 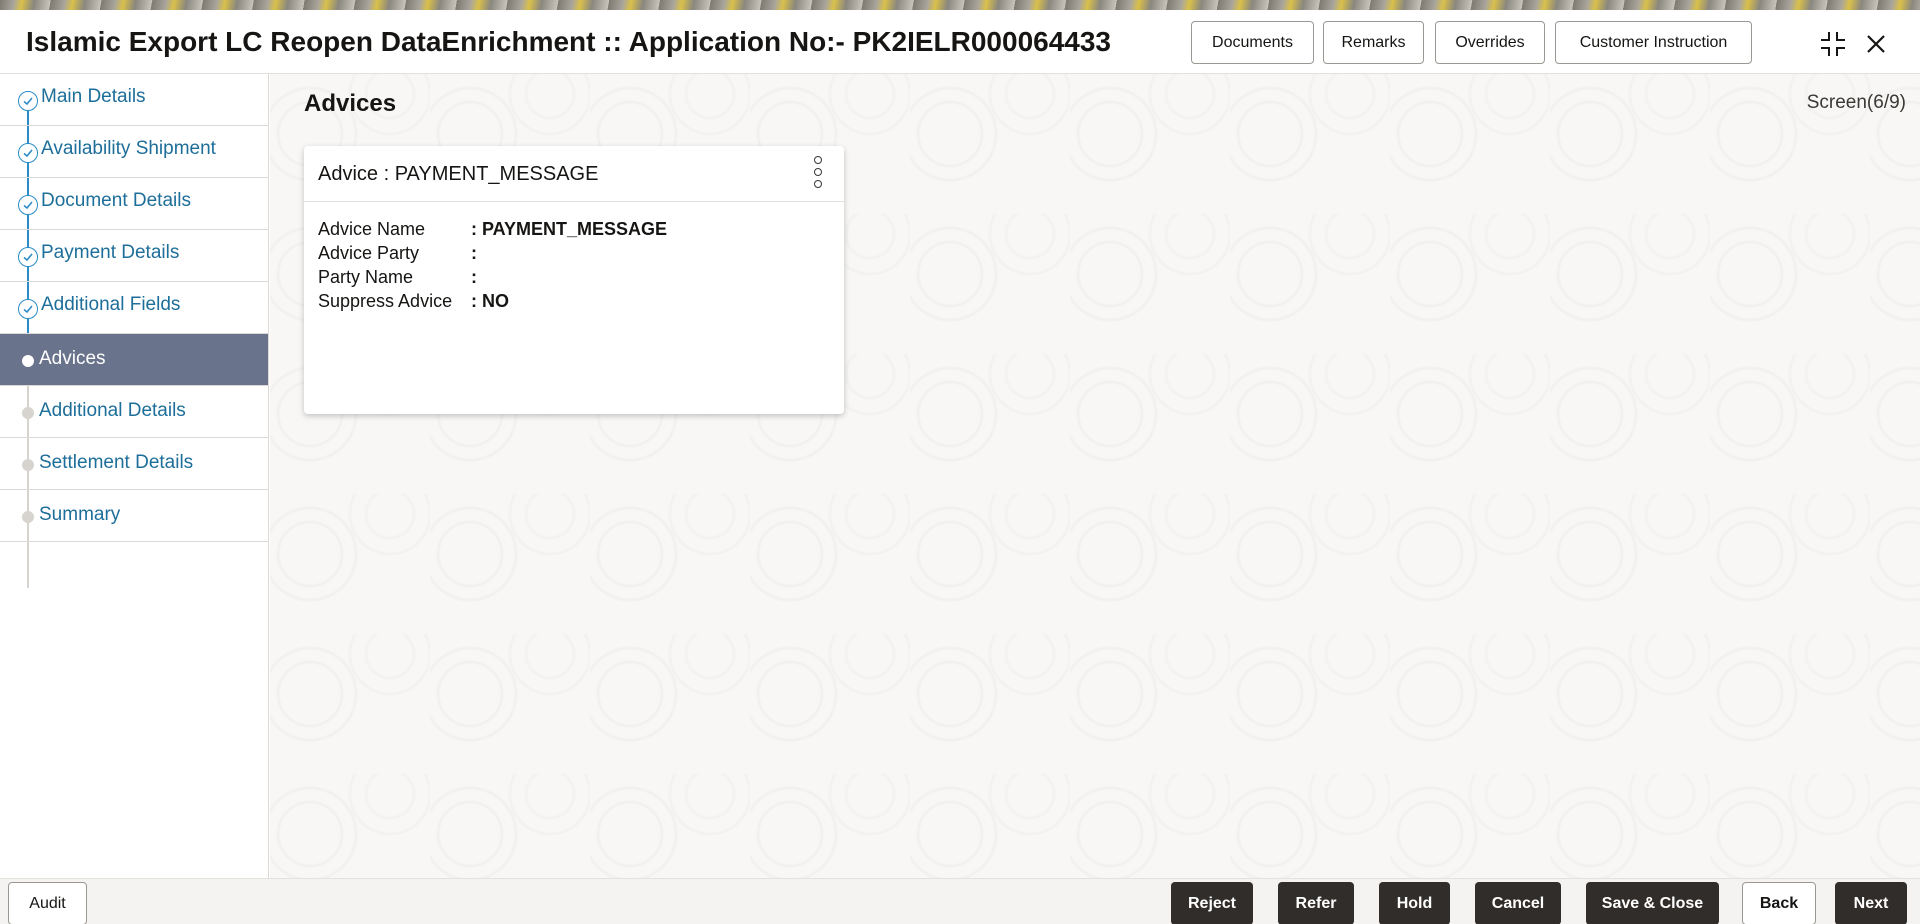 What do you see at coordinates (1490, 42) in the screenshot?
I see `overrides-button: Overrides` at bounding box center [1490, 42].